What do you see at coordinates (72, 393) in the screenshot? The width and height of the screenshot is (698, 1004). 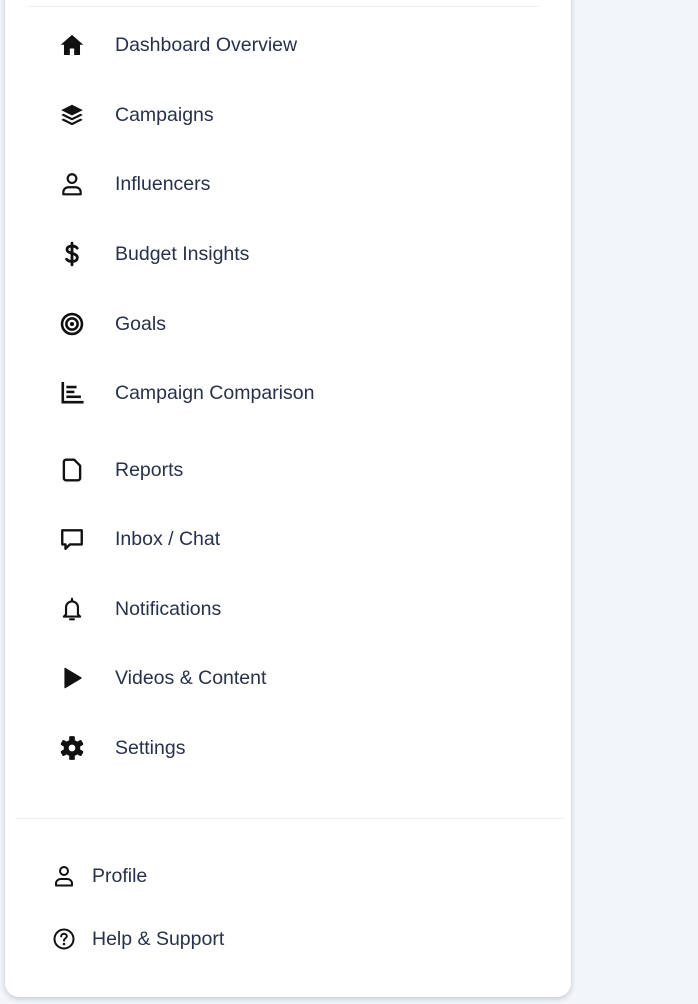 I see `bar-chart-icon` at bounding box center [72, 393].